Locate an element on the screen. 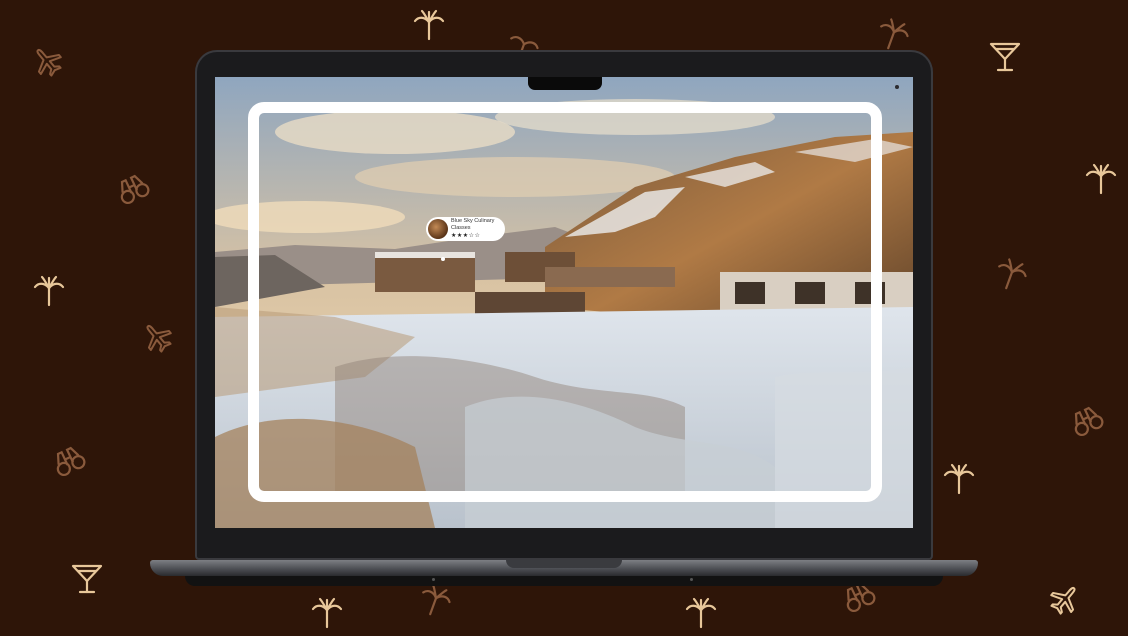  laptop-base-shadow is located at coordinates (564, 581).